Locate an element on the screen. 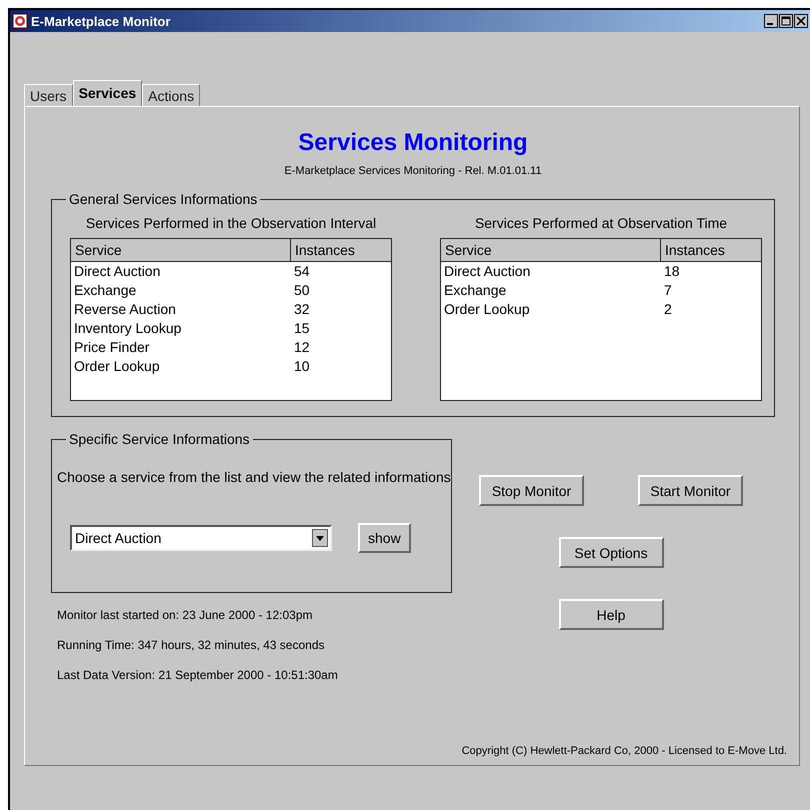 Image resolution: width=810 pixels, height=810 pixels. start-monitor-button: Start Monitor is located at coordinates (690, 490).